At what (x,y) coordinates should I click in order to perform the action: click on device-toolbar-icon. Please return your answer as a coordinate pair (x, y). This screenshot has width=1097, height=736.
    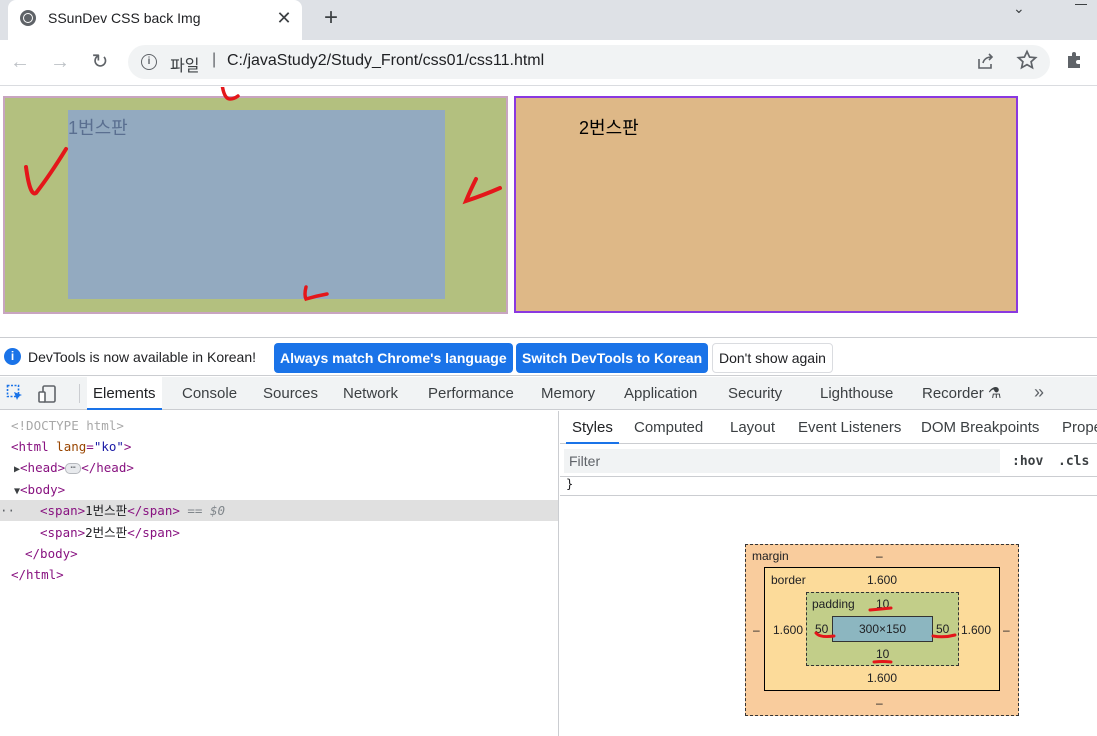
    Looking at the image, I should click on (48, 394).